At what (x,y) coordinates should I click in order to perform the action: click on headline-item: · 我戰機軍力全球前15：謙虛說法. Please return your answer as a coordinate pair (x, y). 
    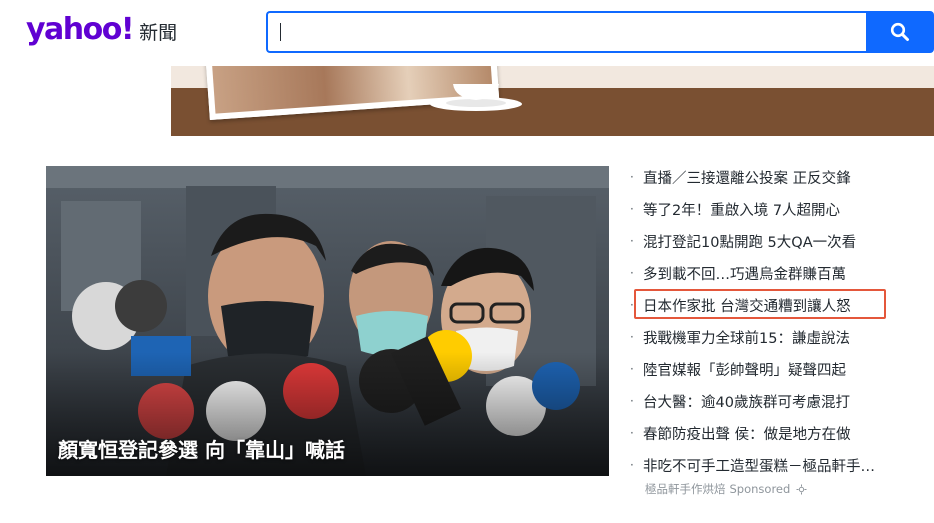
    Looking at the image, I should click on (740, 337).